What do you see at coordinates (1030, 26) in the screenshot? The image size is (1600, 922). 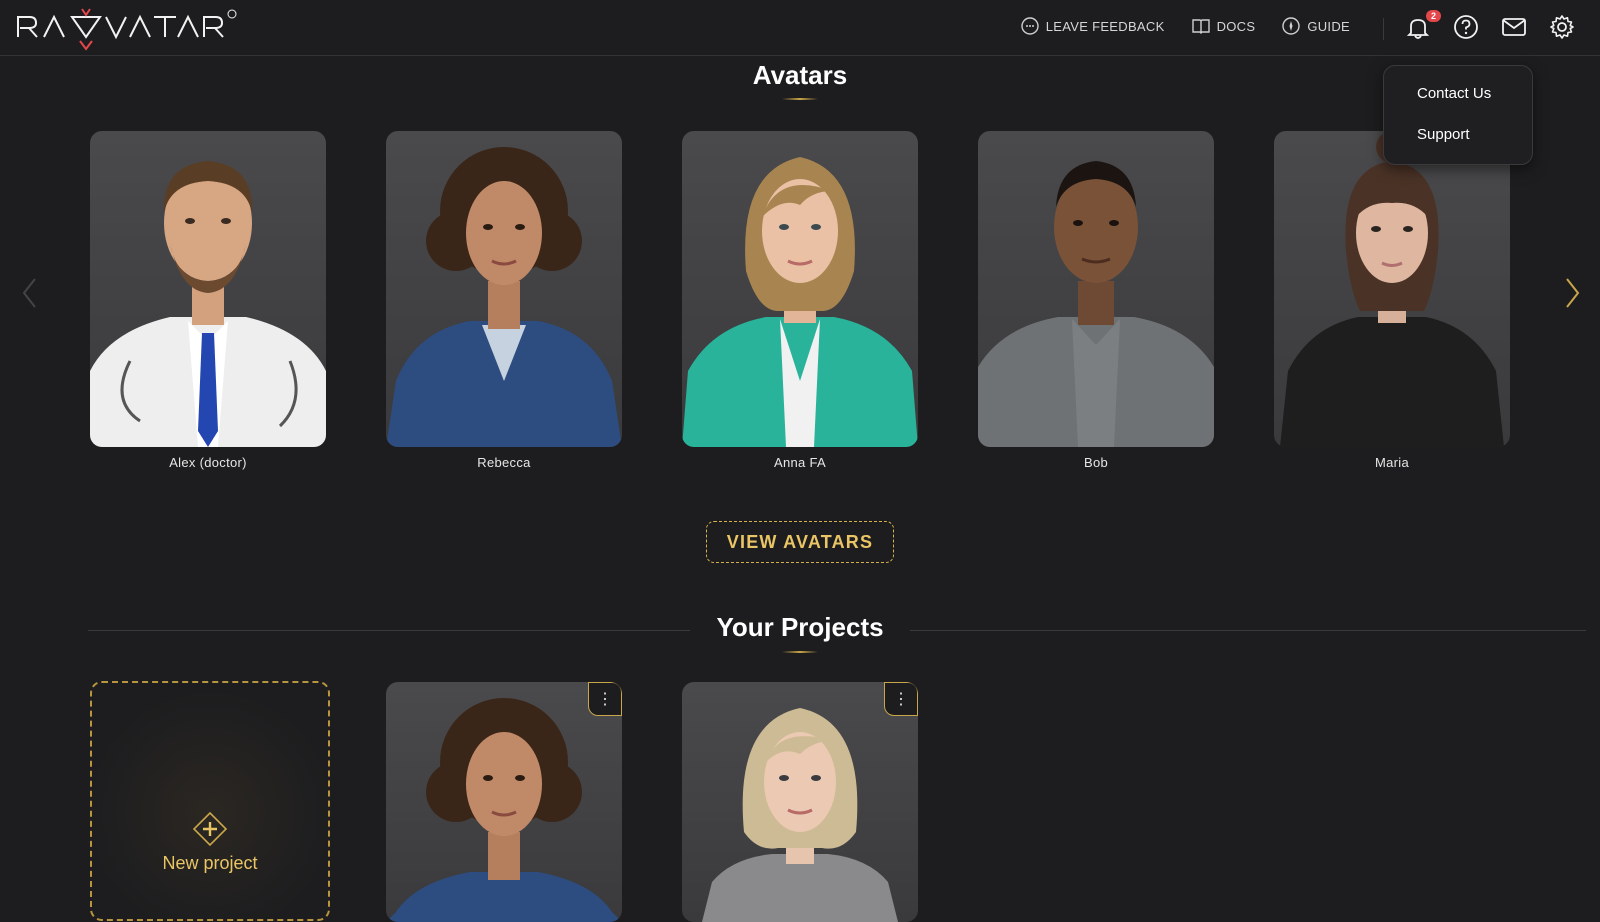 I see `chat-bubble-icon` at bounding box center [1030, 26].